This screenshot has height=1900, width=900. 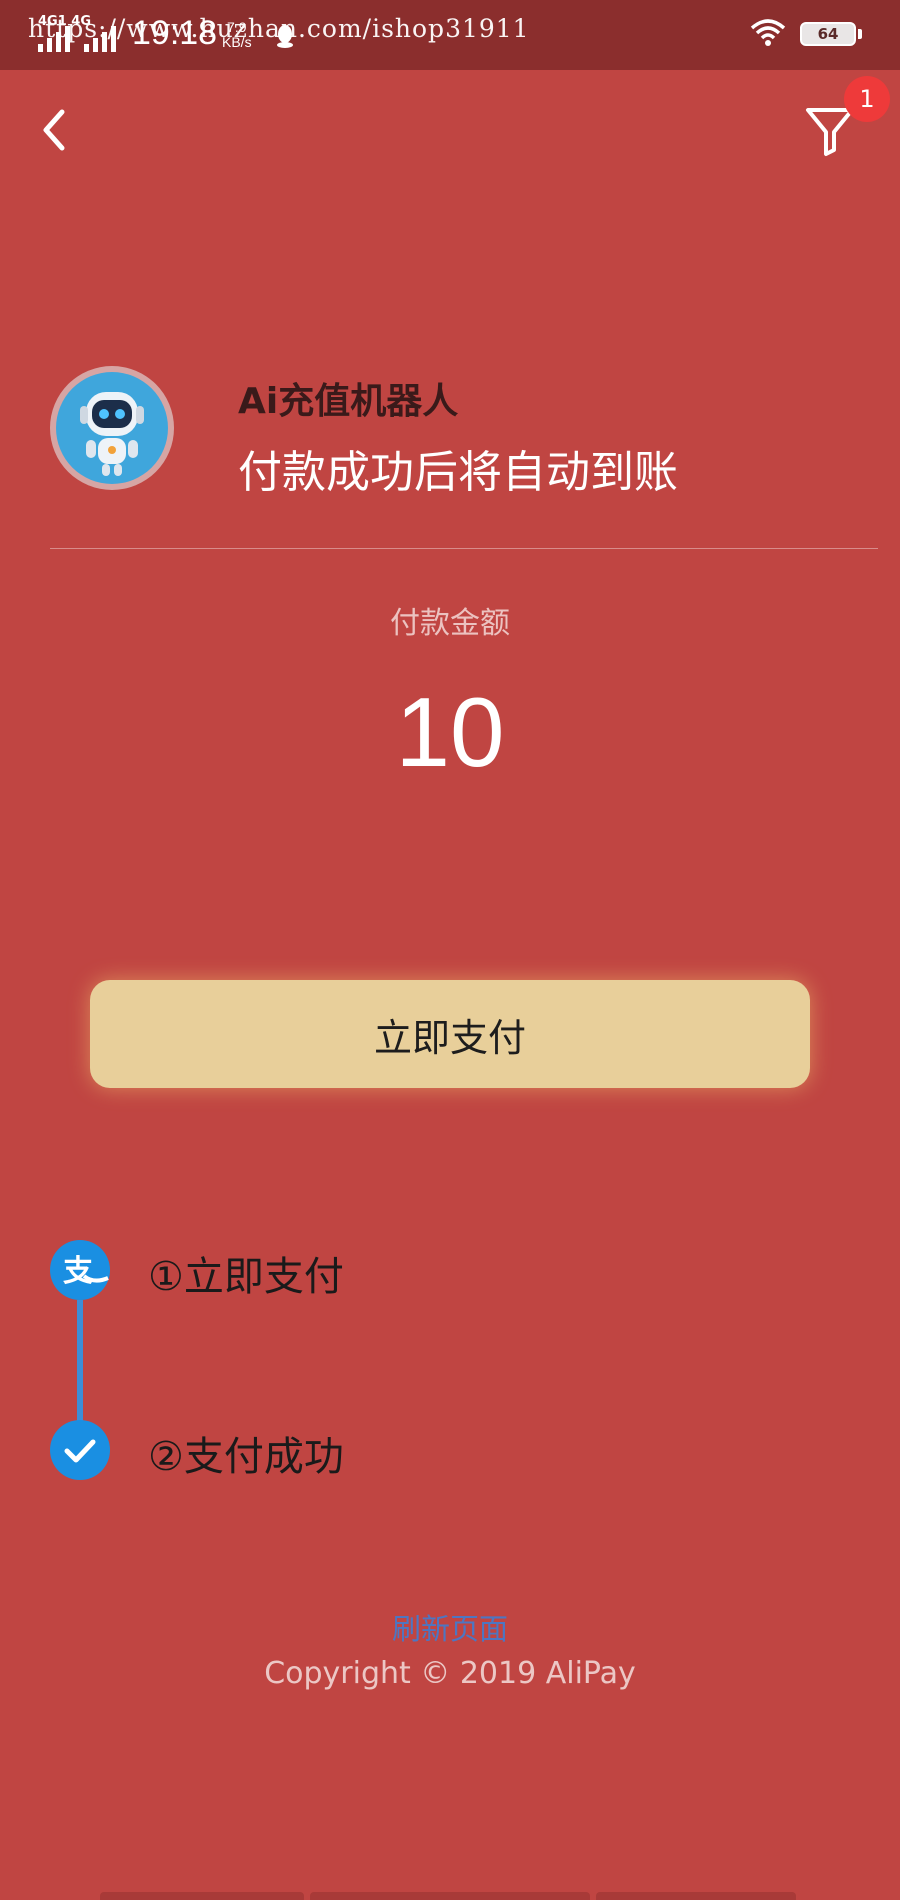 I want to click on merchant-name: Ai充值机器人, so click(x=348, y=401).